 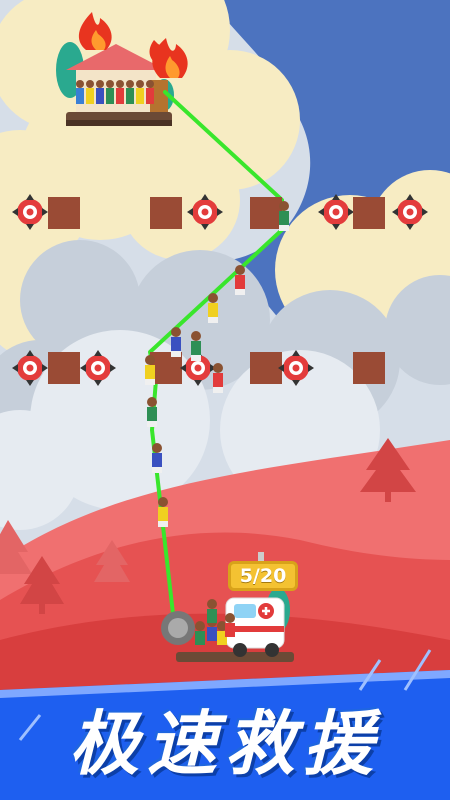 I want to click on banner-title: 极速救援, so click(x=225, y=743).